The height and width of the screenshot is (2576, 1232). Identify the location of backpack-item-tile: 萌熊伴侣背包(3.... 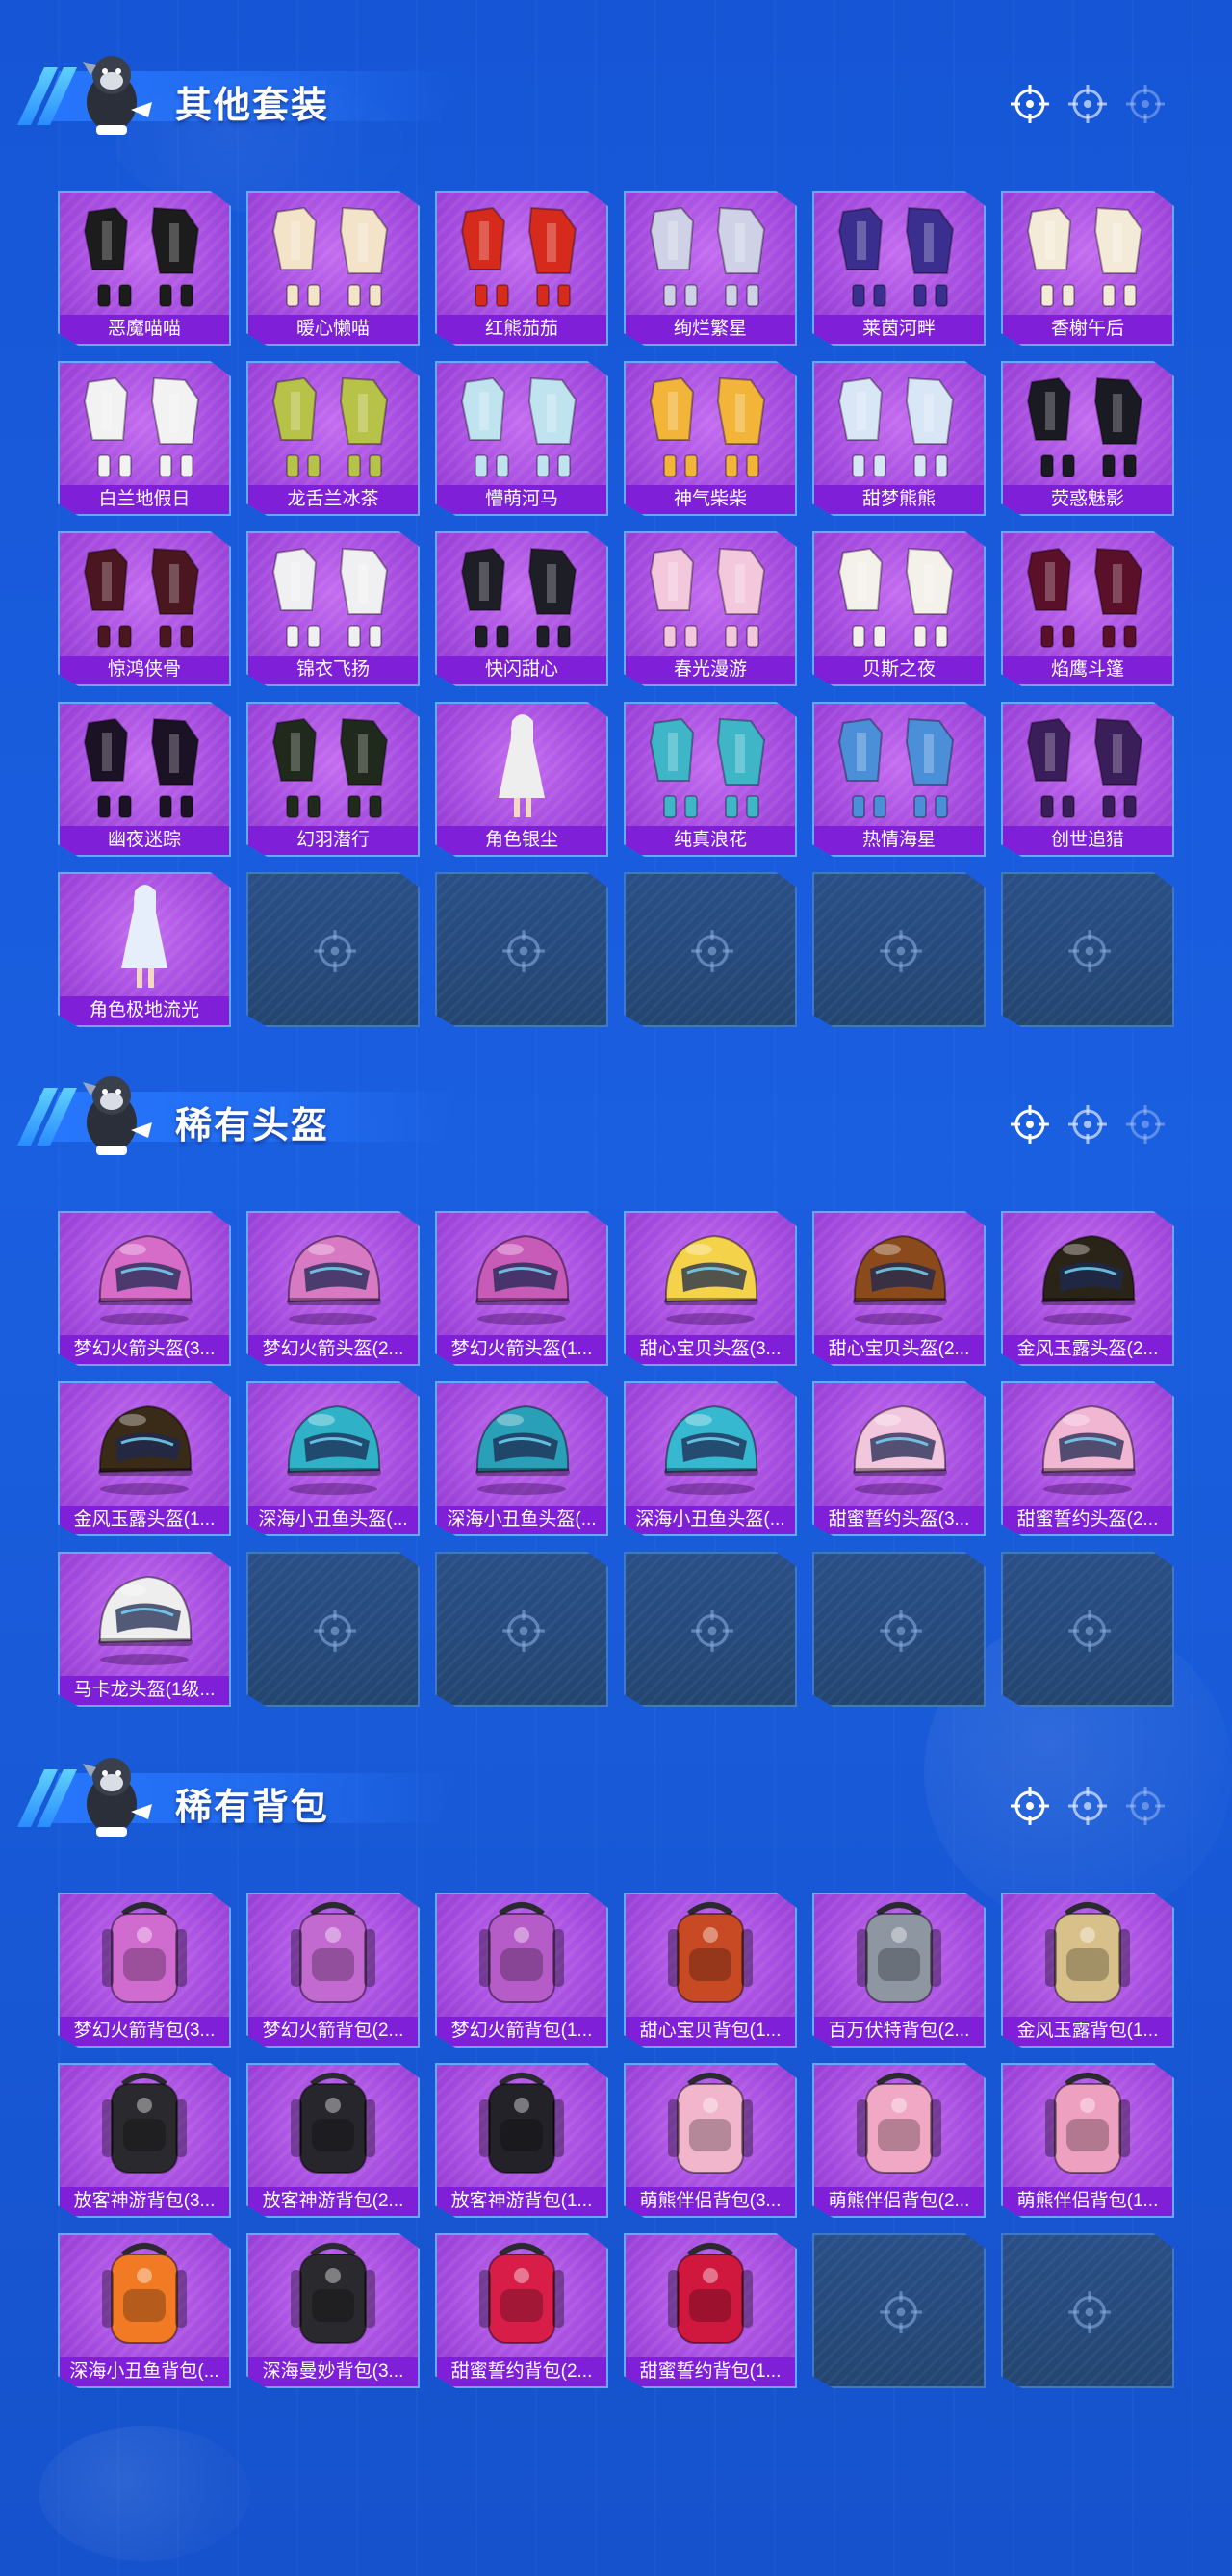
(710, 2140).